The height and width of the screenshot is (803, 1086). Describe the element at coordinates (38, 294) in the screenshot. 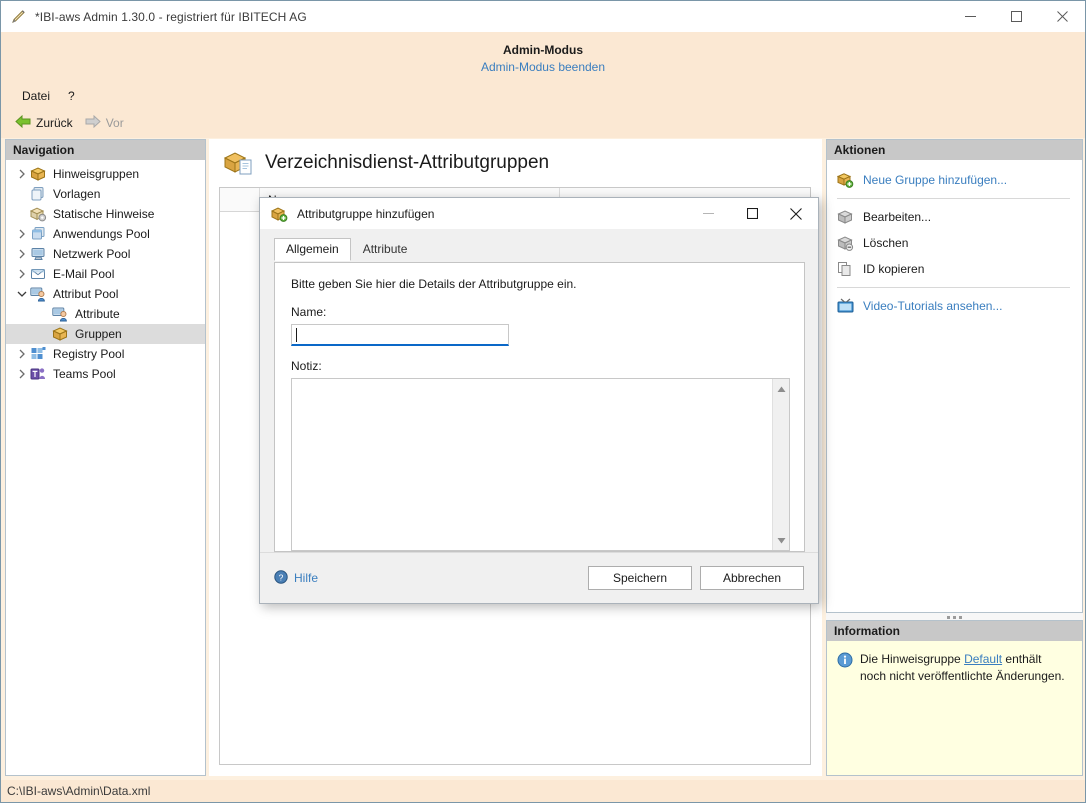

I see `attribute-pool-icon` at that location.